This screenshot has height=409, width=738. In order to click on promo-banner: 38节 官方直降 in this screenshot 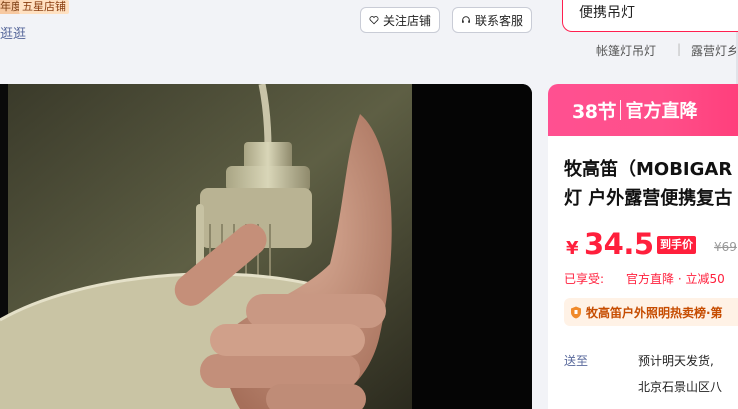, I will do `click(643, 110)`.